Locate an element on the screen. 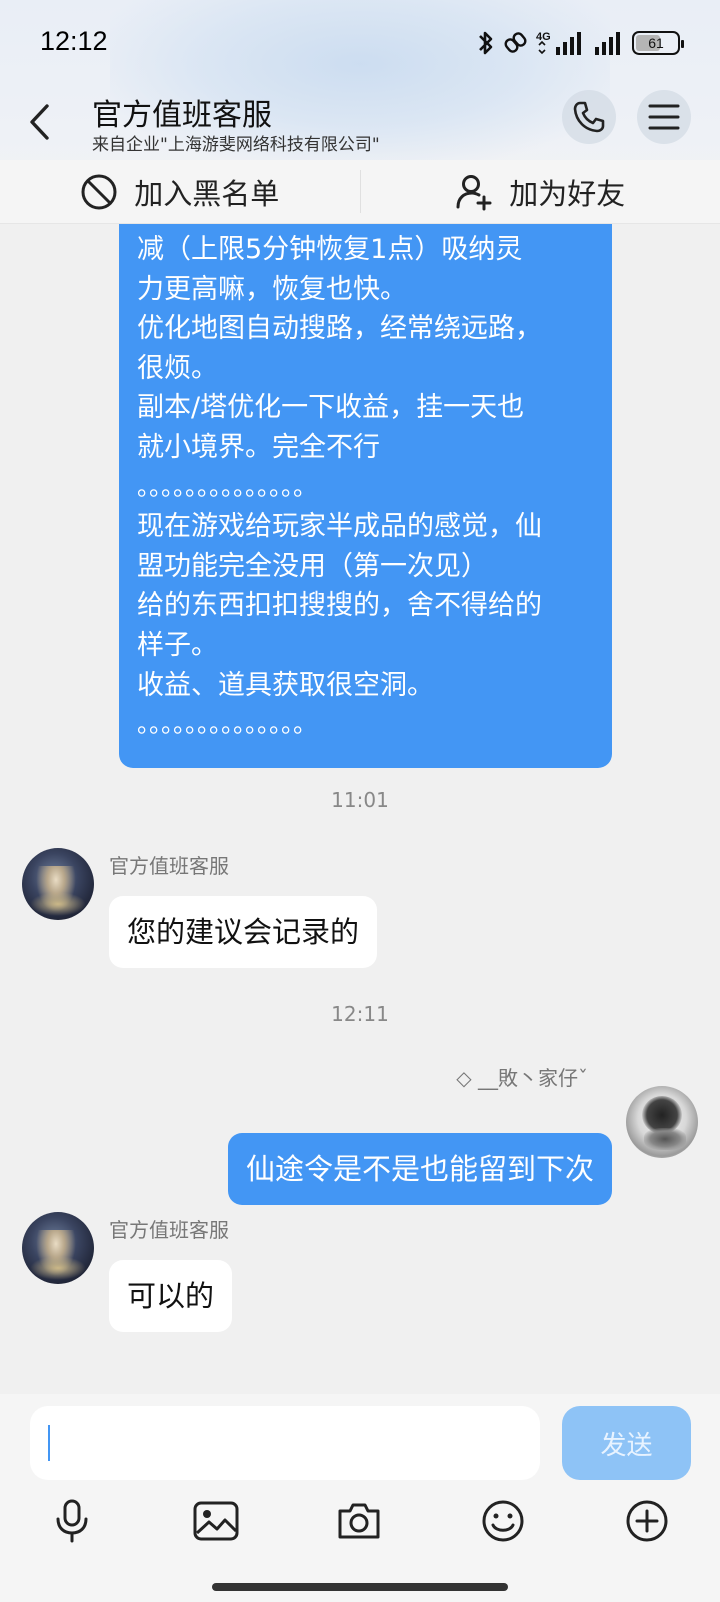 The width and height of the screenshot is (720, 1602). svg-text: 4G is located at coordinates (543, 37).